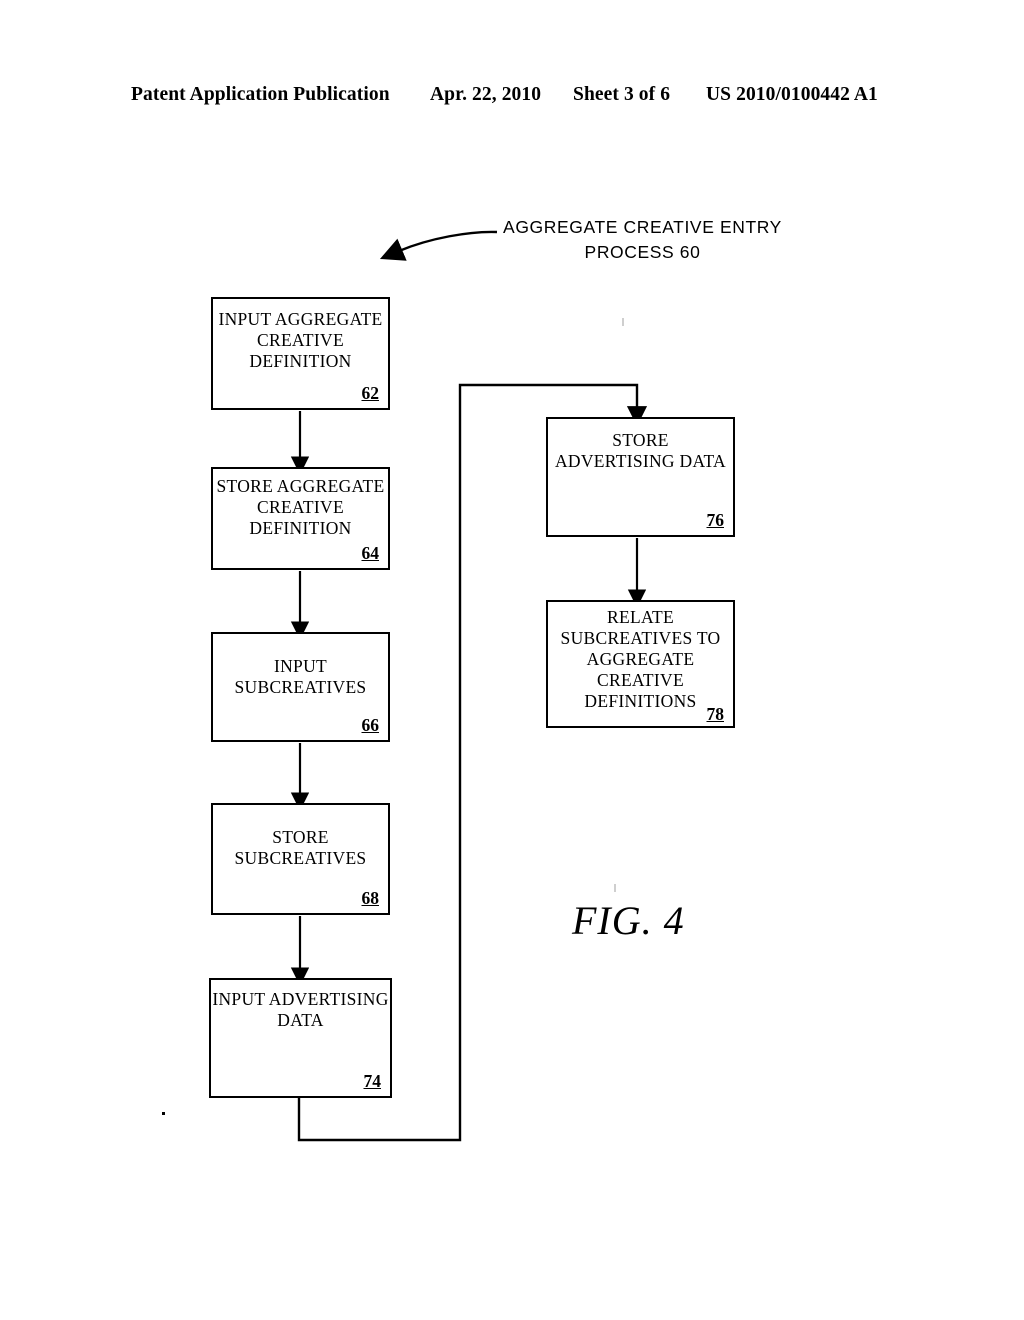 The height and width of the screenshot is (1320, 1024). Describe the element at coordinates (370, 553) in the screenshot. I see `flow-box-64-reference-numeral: 64` at that location.